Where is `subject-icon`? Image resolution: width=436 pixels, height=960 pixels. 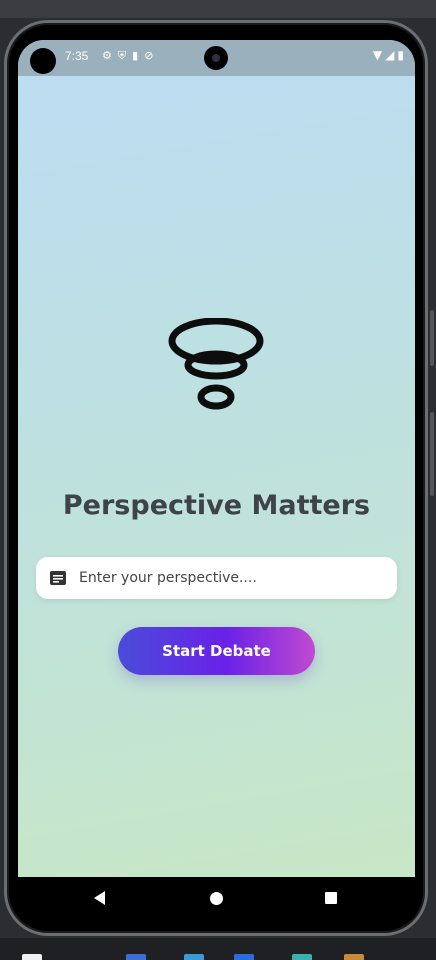 subject-icon is located at coordinates (58, 578).